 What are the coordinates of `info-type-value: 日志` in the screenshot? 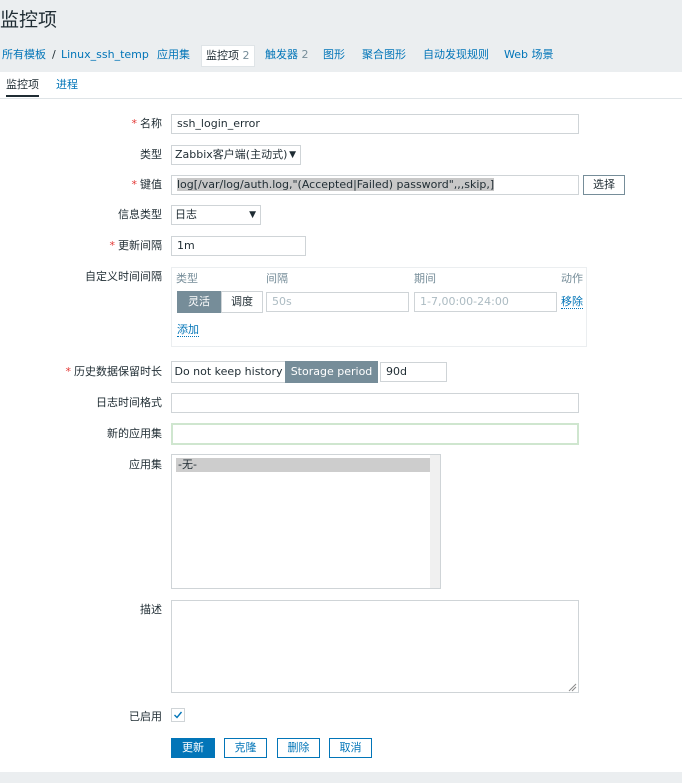 It's located at (186, 214).